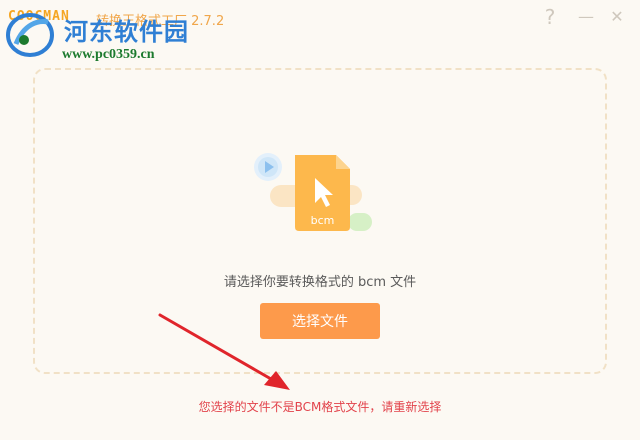  I want to click on watermark-site-name: 河东软件园, so click(126, 31).